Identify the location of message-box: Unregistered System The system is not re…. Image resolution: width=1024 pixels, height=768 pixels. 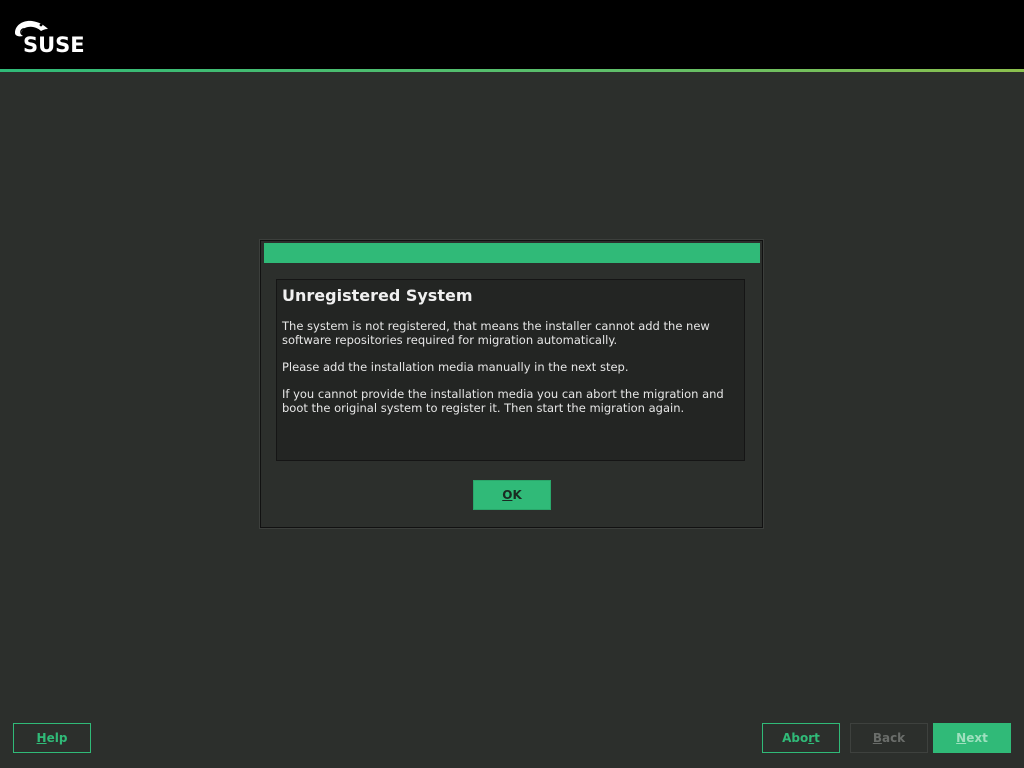
(510, 370).